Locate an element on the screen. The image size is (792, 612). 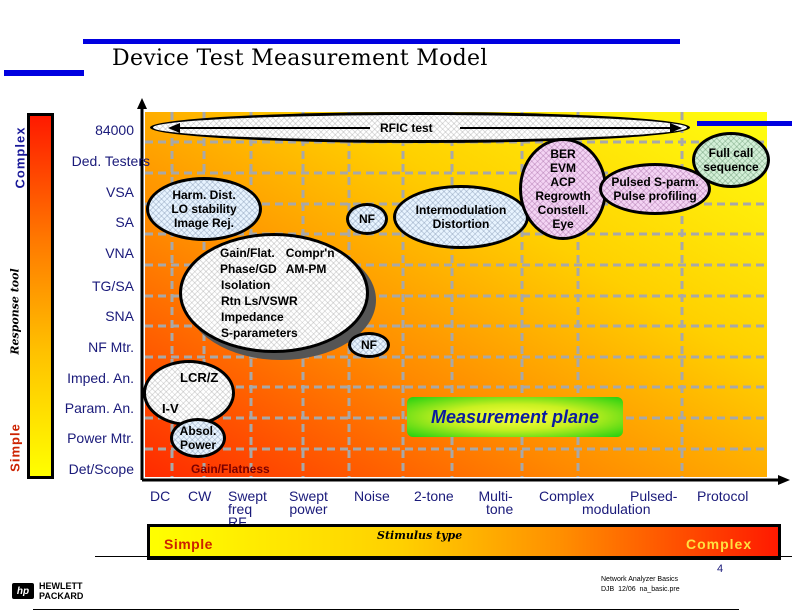
stimulus-label: modulation is located at coordinates (616, 509).